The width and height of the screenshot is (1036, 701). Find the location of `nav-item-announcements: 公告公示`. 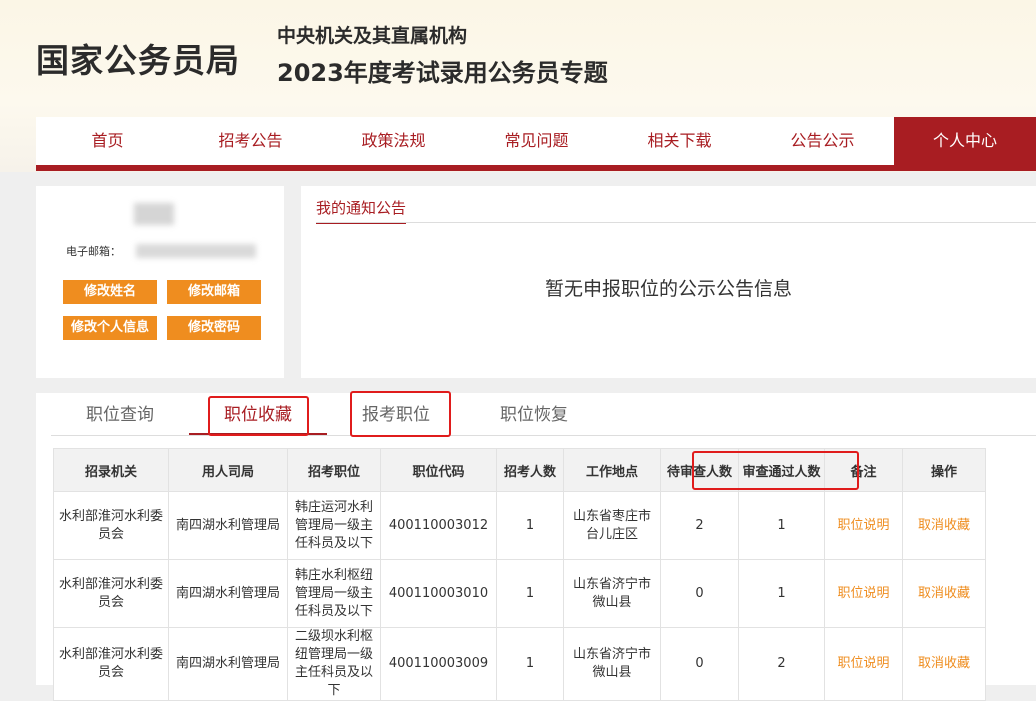

nav-item-announcements: 公告公示 is located at coordinates (822, 141).